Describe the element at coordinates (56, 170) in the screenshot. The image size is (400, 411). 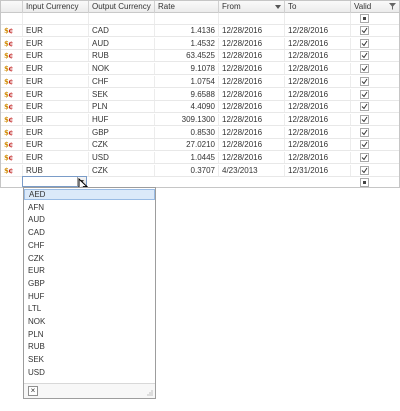
I see `input-currency-cell: RUB` at that location.